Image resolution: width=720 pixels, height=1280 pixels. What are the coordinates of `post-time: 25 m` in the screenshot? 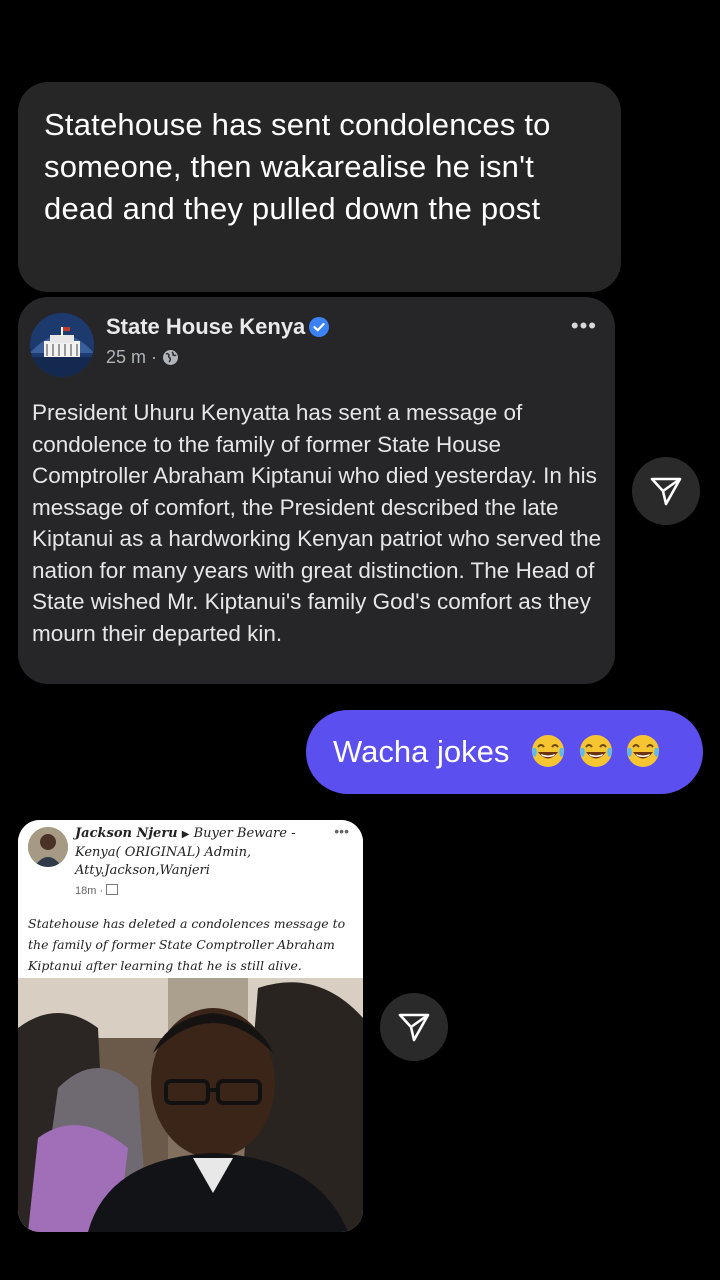 It's located at (126, 357).